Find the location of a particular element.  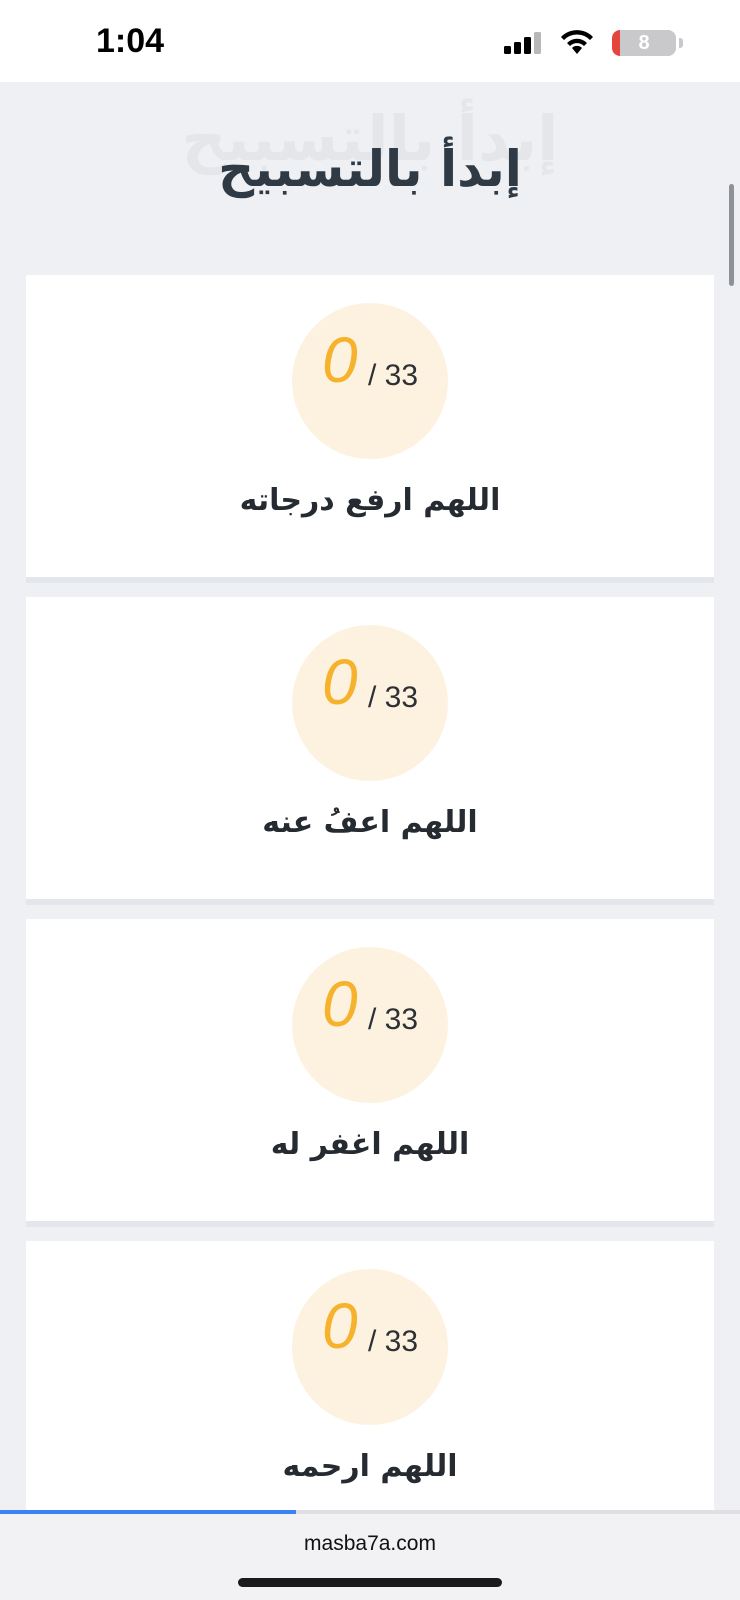

page-title: إبدأ بالتسبيح is located at coordinates (370, 169).